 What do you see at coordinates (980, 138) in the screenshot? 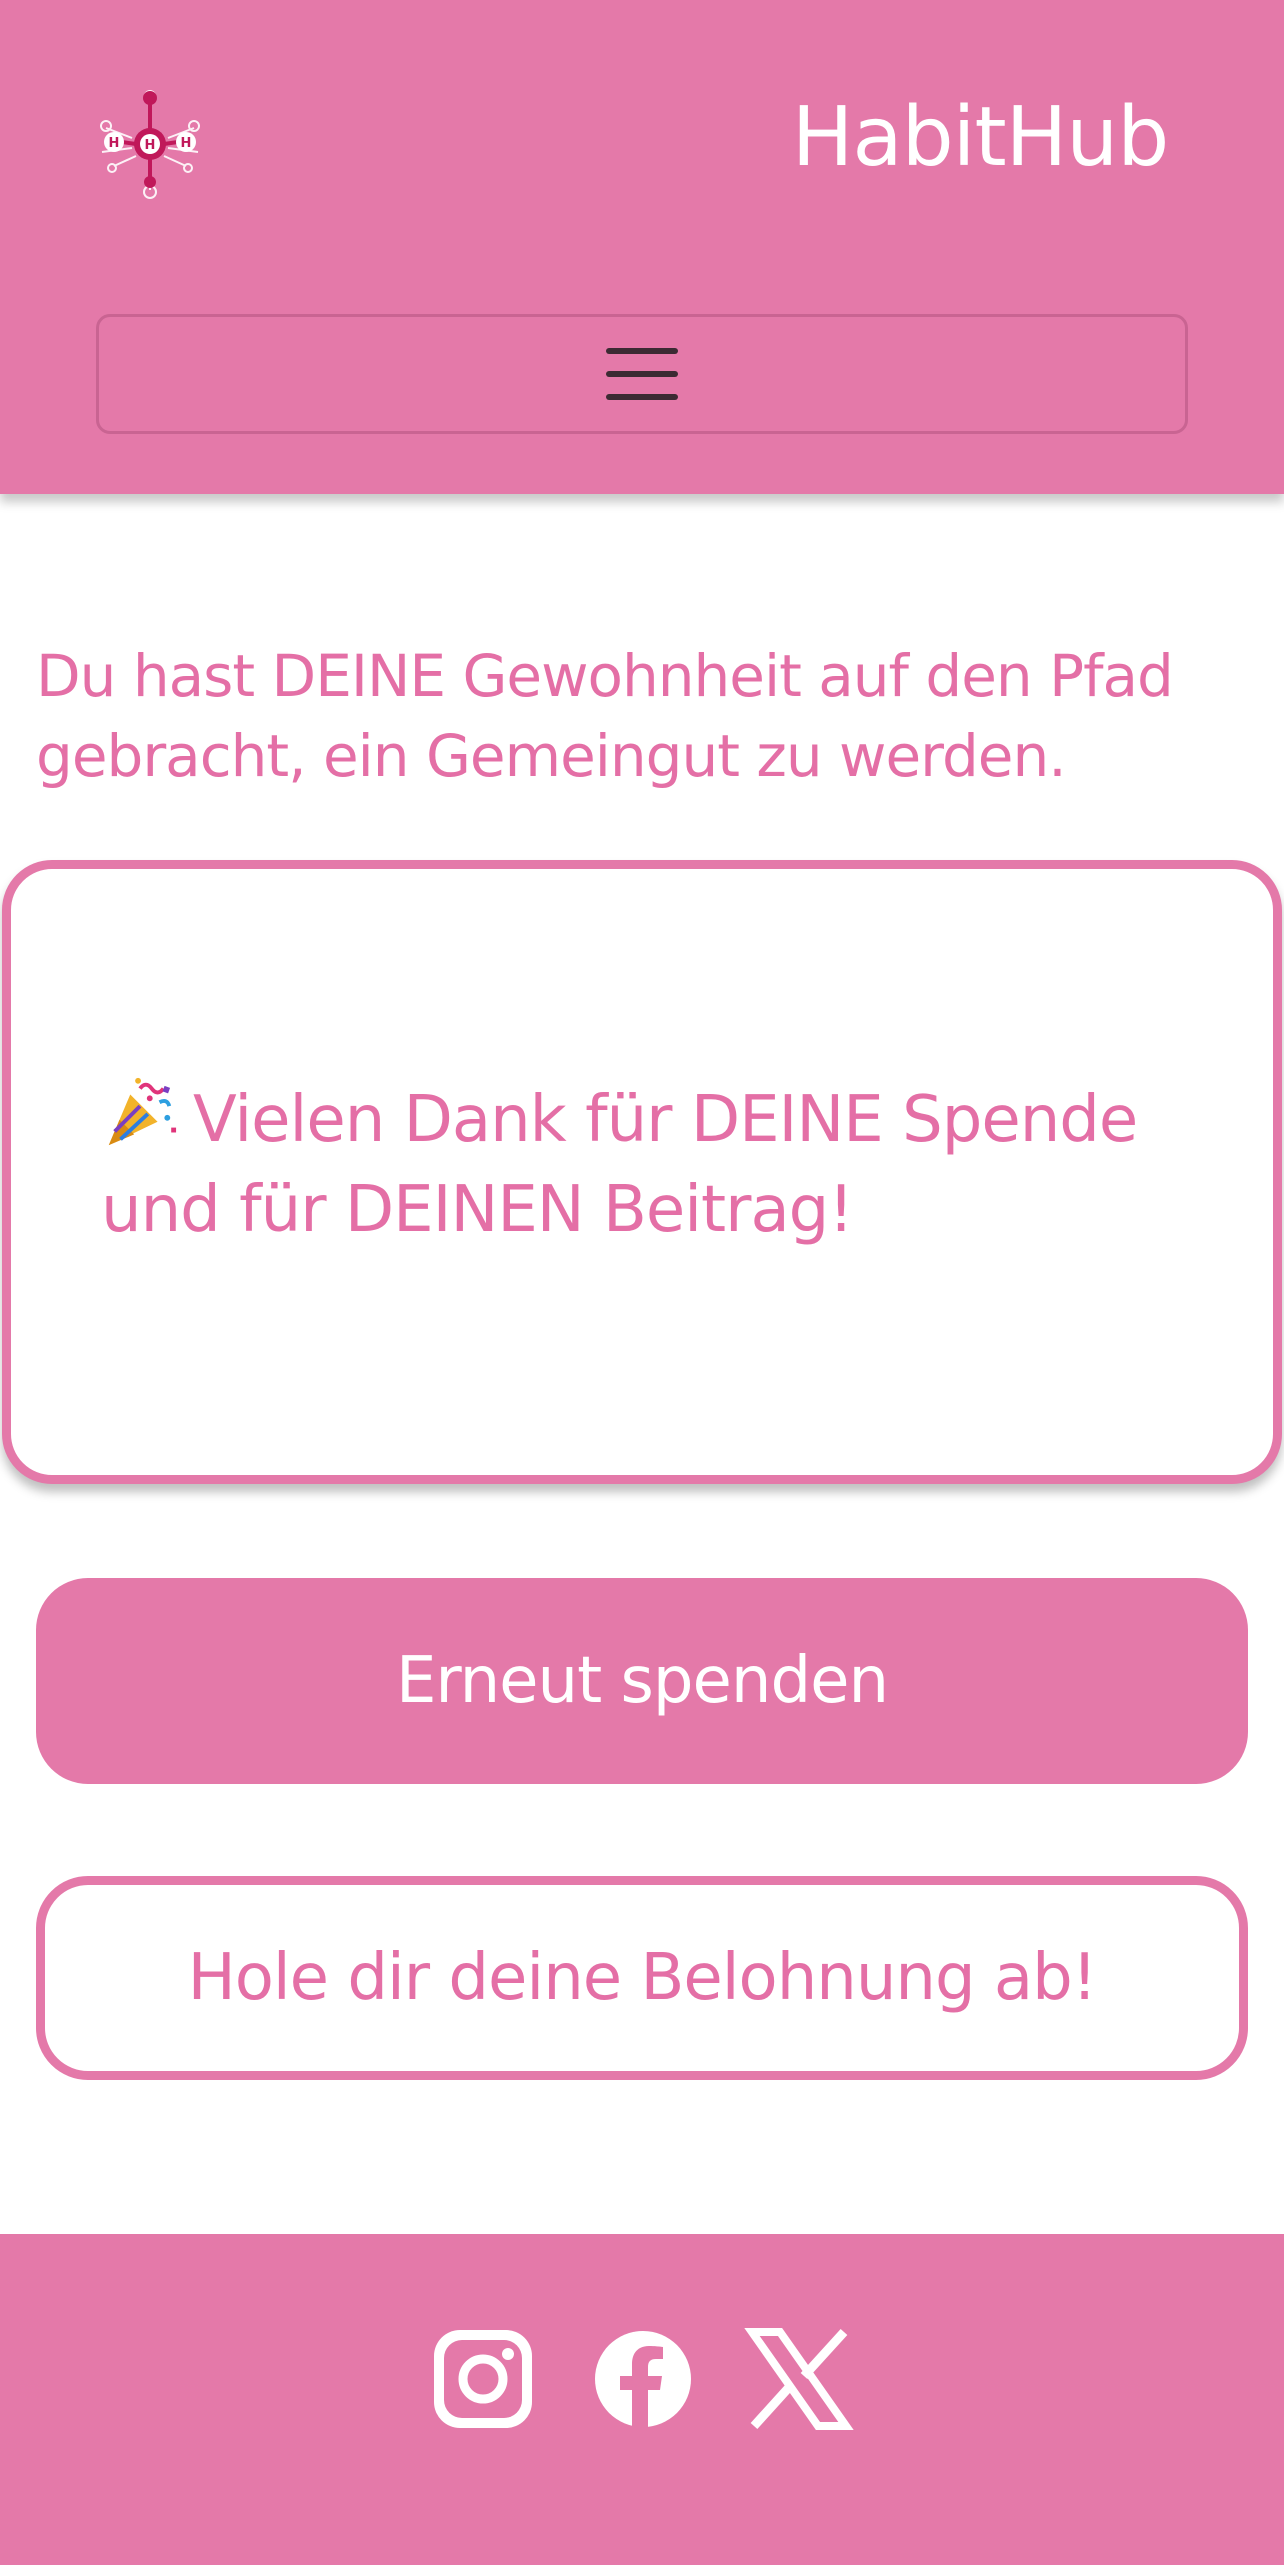
I see `brand-title: HabitHub` at bounding box center [980, 138].